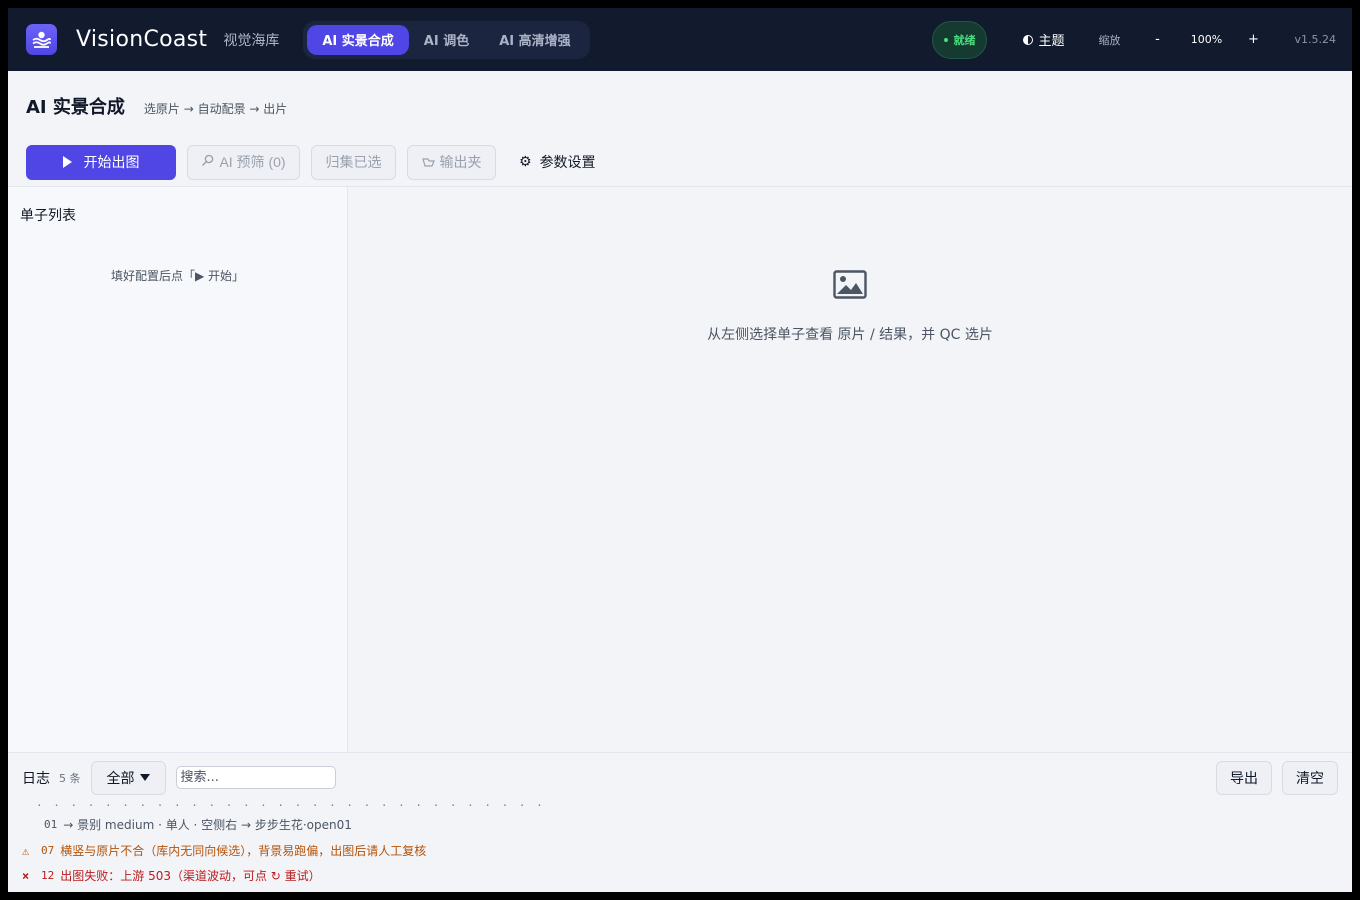 The height and width of the screenshot is (900, 1360). I want to click on tab-ai-scene-compose: AI 实景合成, so click(358, 39).